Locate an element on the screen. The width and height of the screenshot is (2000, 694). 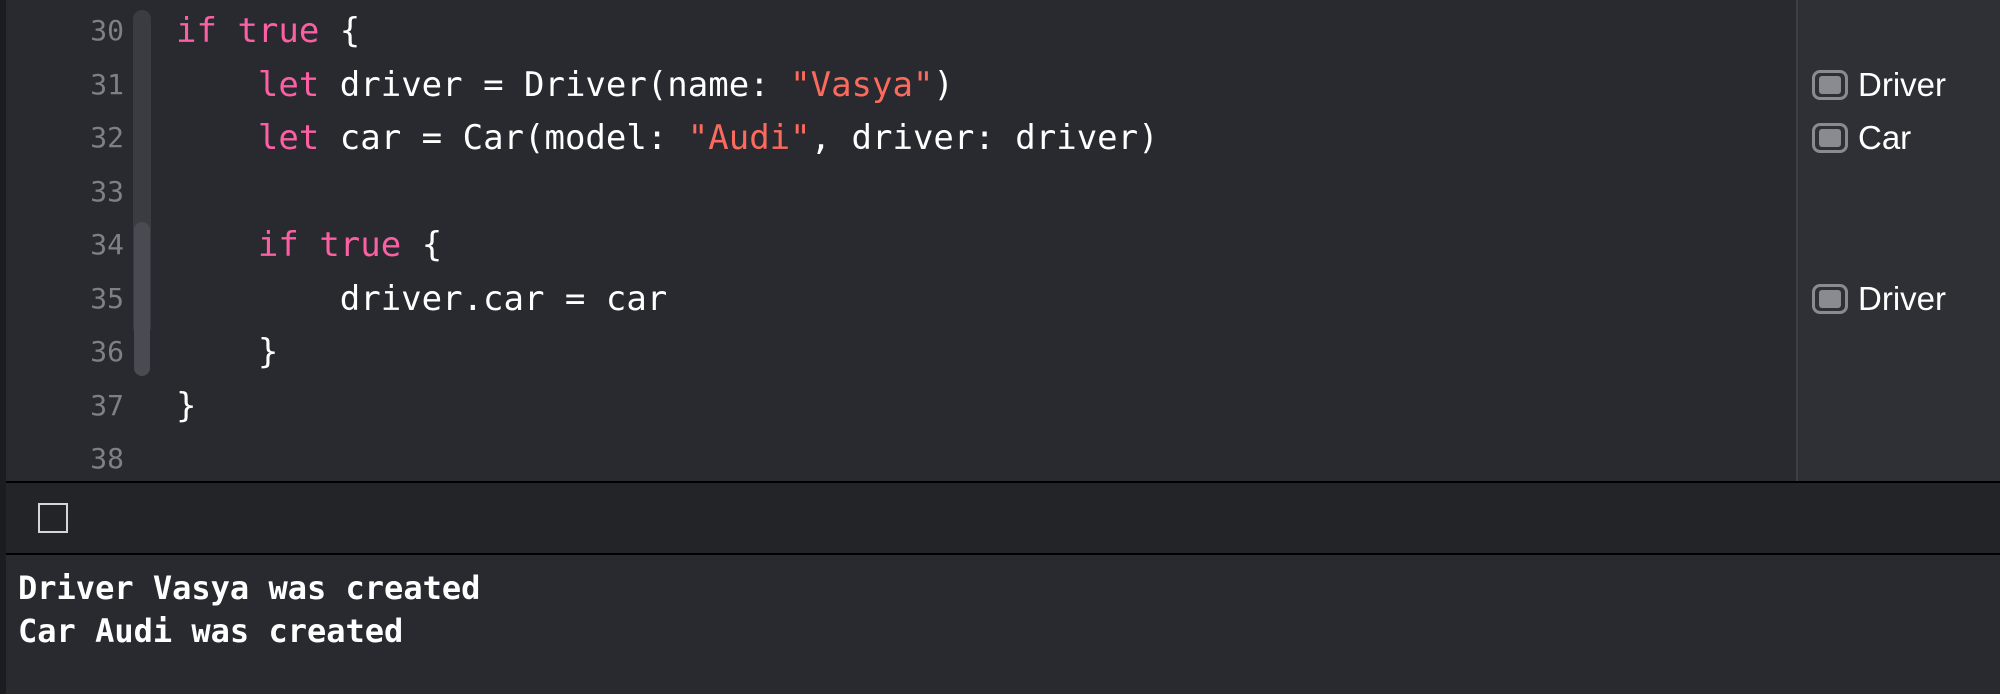
line-number: 34 is located at coordinates (107, 244).